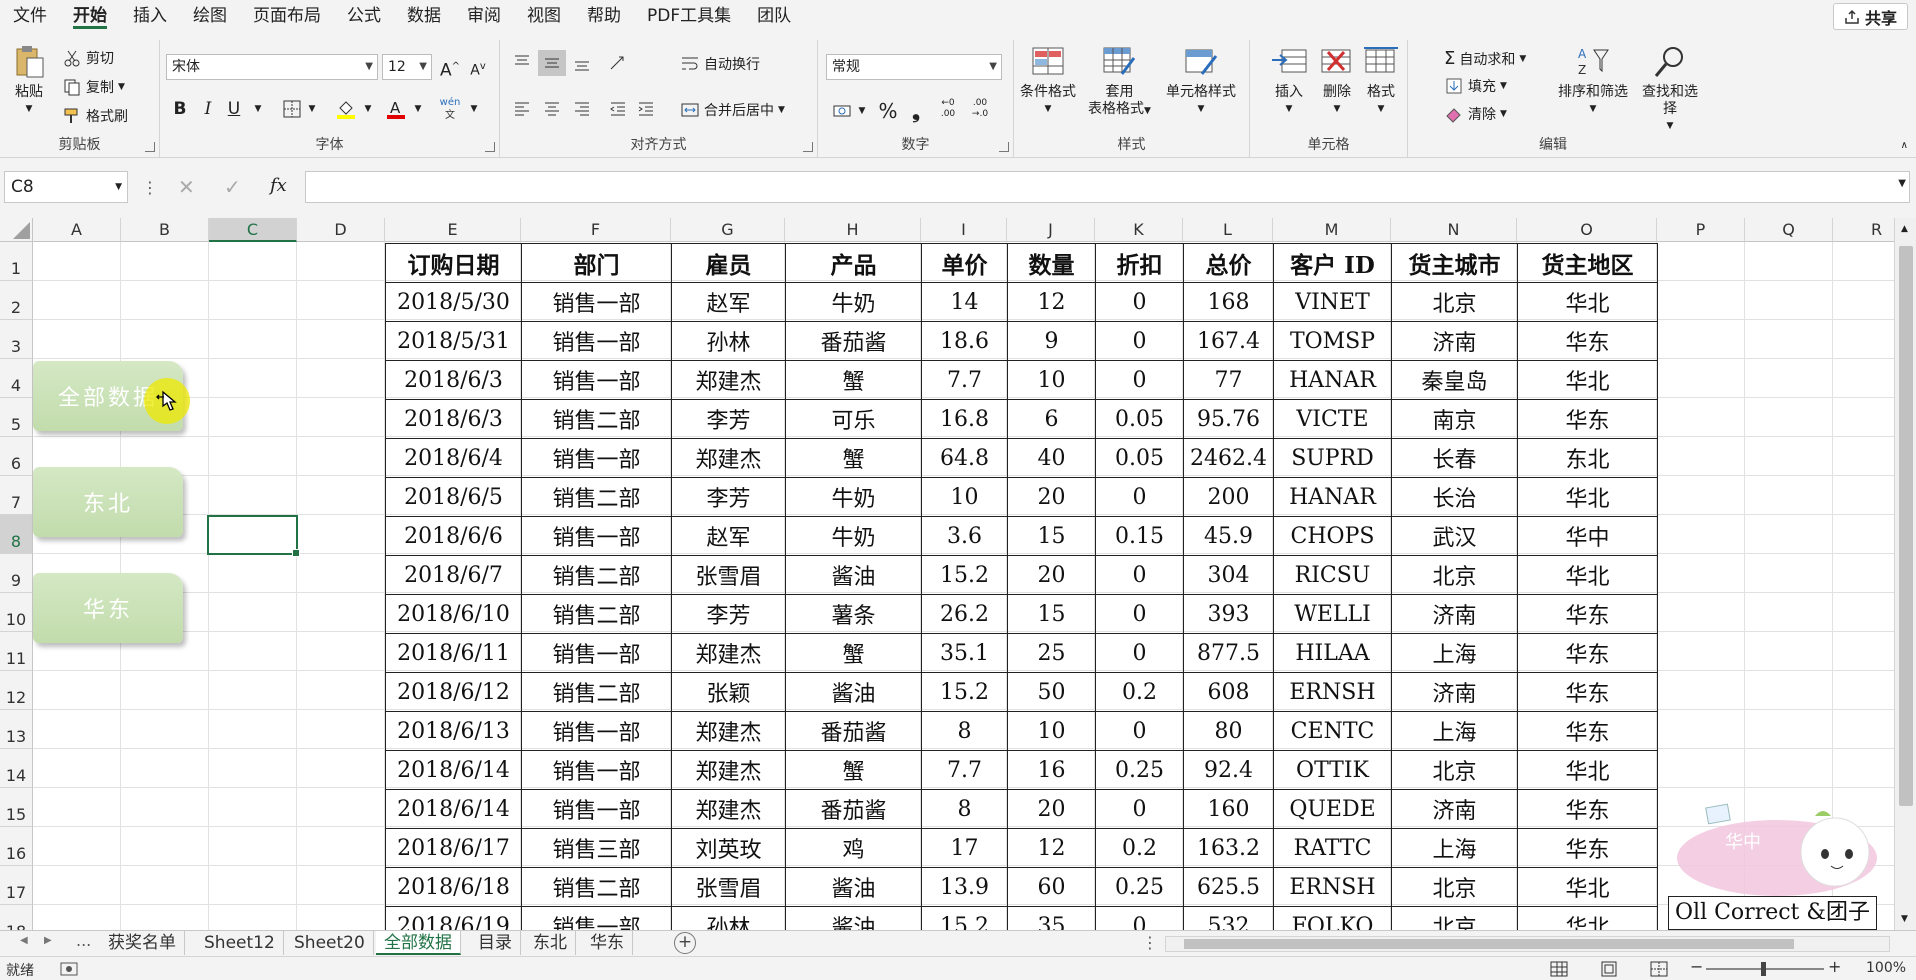  I want to click on enter-icon: ✓, so click(232, 187).